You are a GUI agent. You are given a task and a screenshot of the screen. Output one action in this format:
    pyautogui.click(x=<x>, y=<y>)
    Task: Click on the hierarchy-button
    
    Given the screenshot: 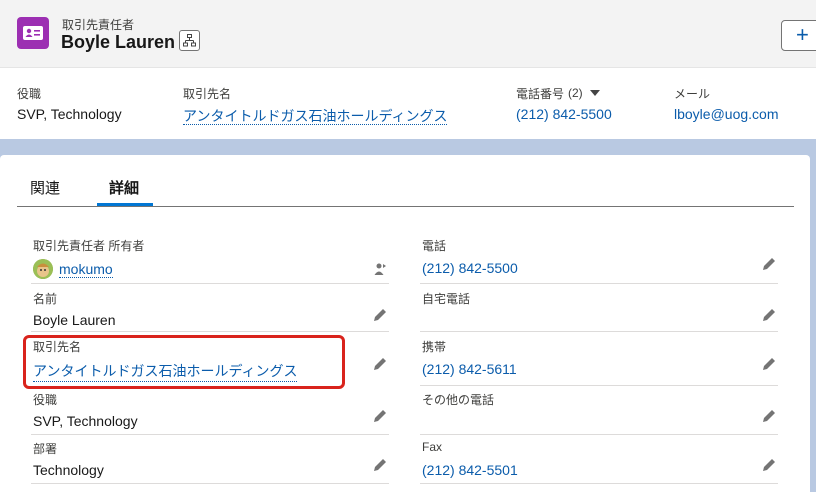 What is the action you would take?
    pyautogui.click(x=189, y=40)
    